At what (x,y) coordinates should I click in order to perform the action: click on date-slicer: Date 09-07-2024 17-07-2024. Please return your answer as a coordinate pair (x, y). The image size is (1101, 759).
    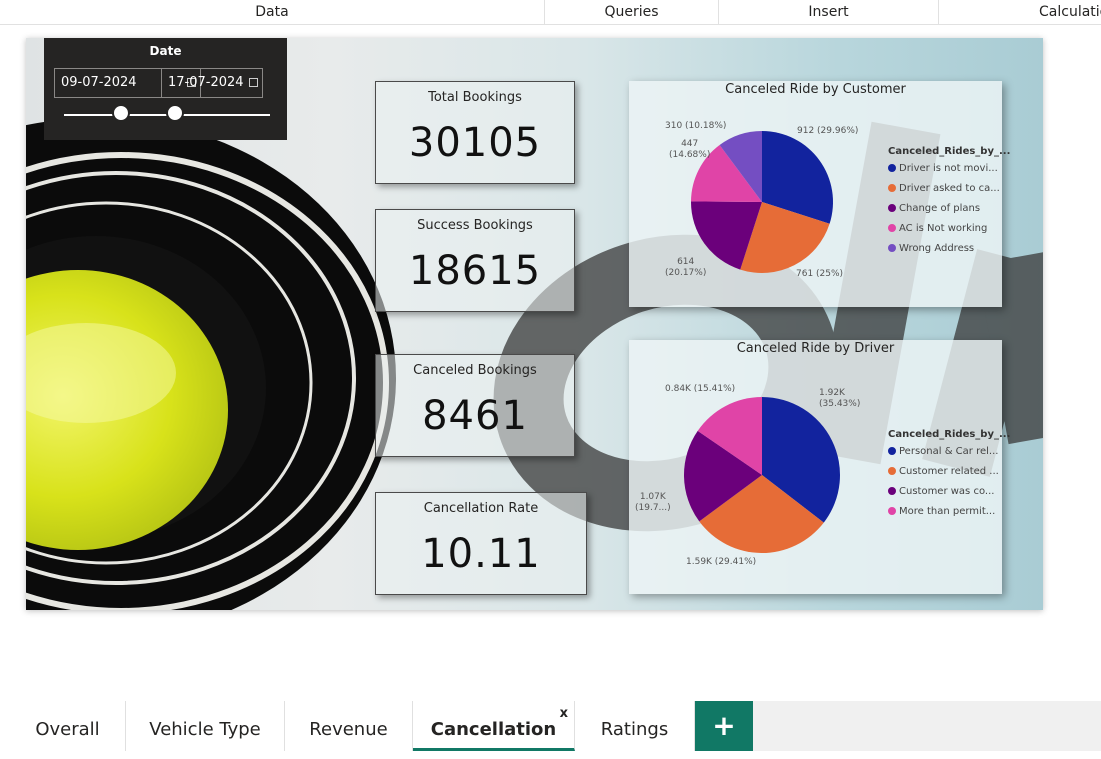
    Looking at the image, I should click on (165, 89).